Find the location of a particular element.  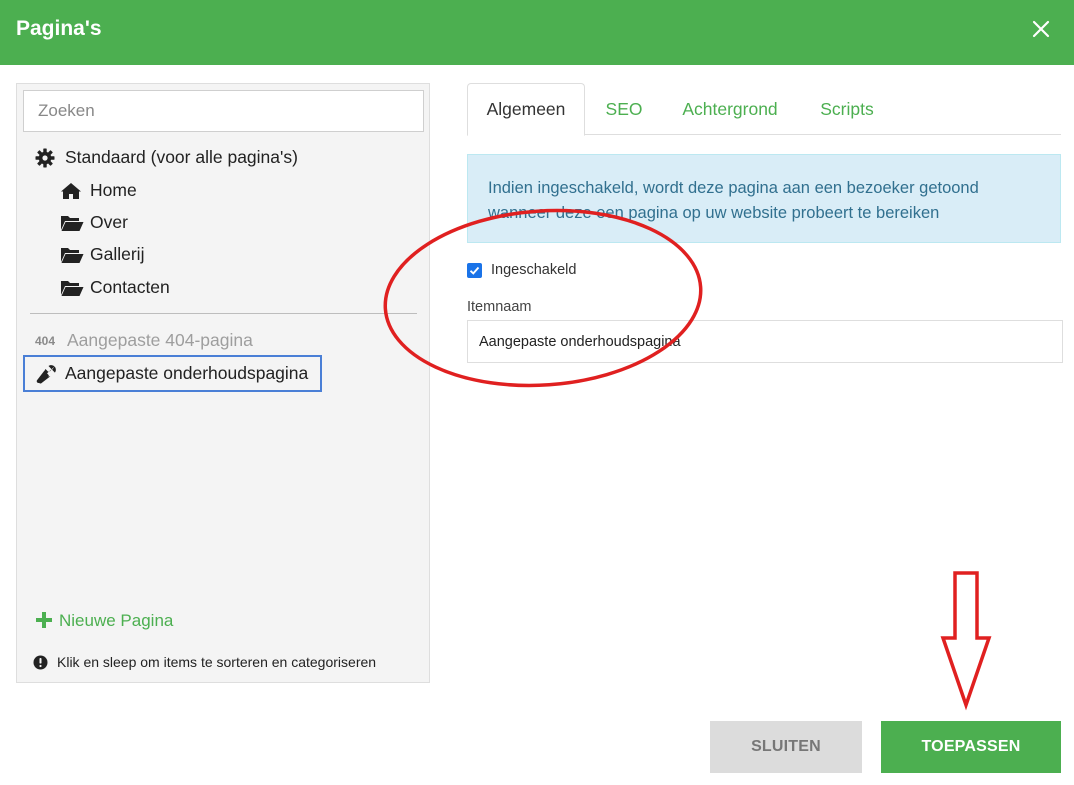

enabled-checkbox-row: Ingeschakeld is located at coordinates (521, 270).